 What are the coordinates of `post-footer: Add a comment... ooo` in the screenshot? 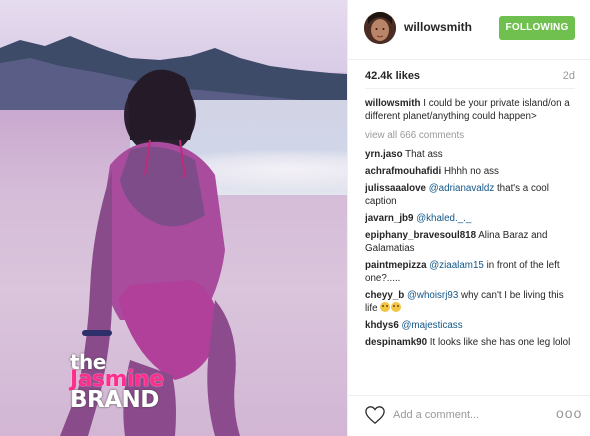 It's located at (469, 415).